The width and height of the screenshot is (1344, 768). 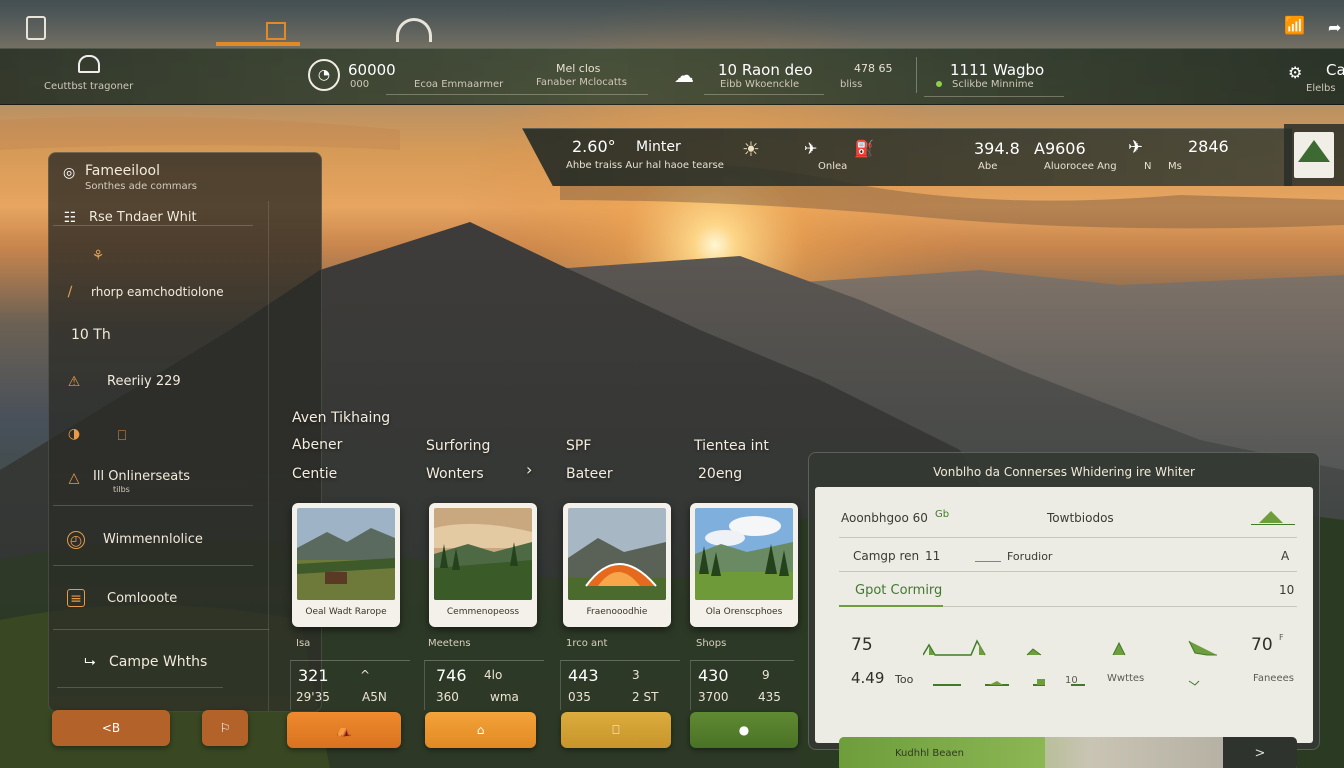 I want to click on panel-b2-val: 4.49, so click(x=868, y=678).